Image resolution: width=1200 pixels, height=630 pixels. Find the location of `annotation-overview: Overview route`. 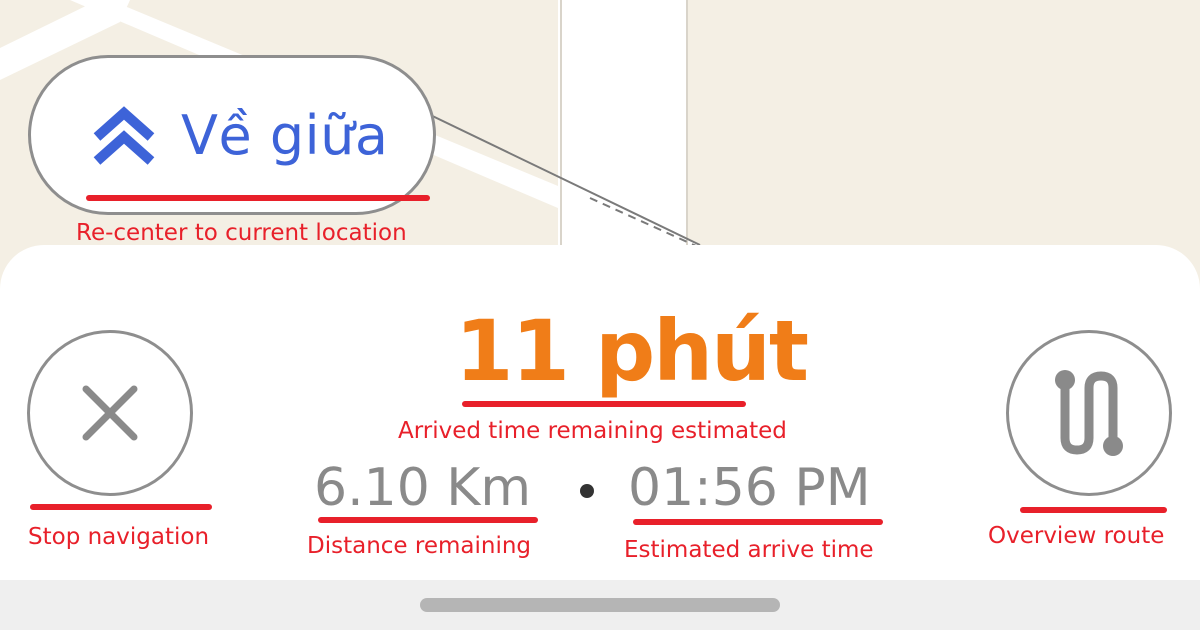

annotation-overview: Overview route is located at coordinates (1076, 536).